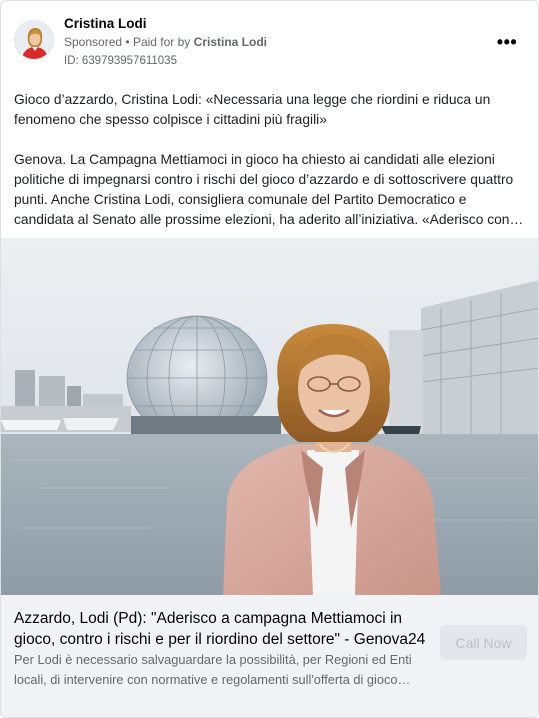 The width and height of the screenshot is (539, 718). Describe the element at coordinates (120, 61) in the screenshot. I see `ad-id: ID: 639793957611035` at that location.